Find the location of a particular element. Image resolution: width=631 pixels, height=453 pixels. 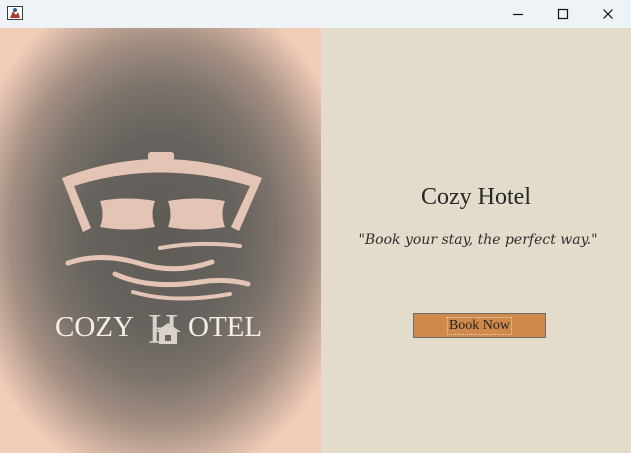

maximize-icon is located at coordinates (563, 14).